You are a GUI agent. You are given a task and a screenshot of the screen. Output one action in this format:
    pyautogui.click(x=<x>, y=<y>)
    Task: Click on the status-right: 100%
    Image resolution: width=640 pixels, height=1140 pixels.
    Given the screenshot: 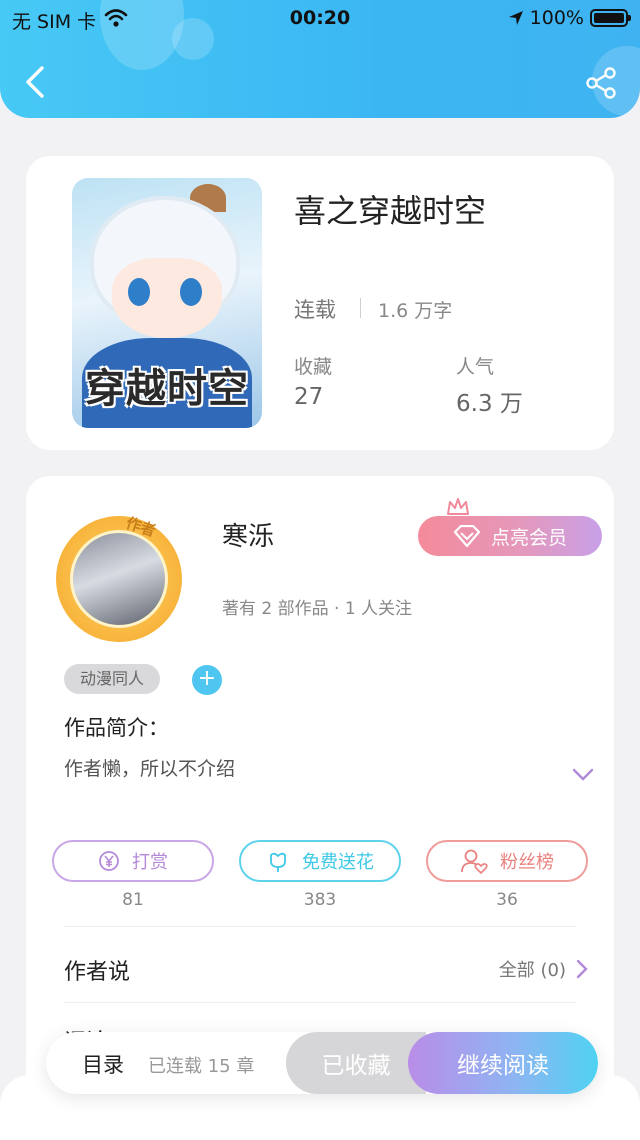 What is the action you would take?
    pyautogui.click(x=569, y=18)
    